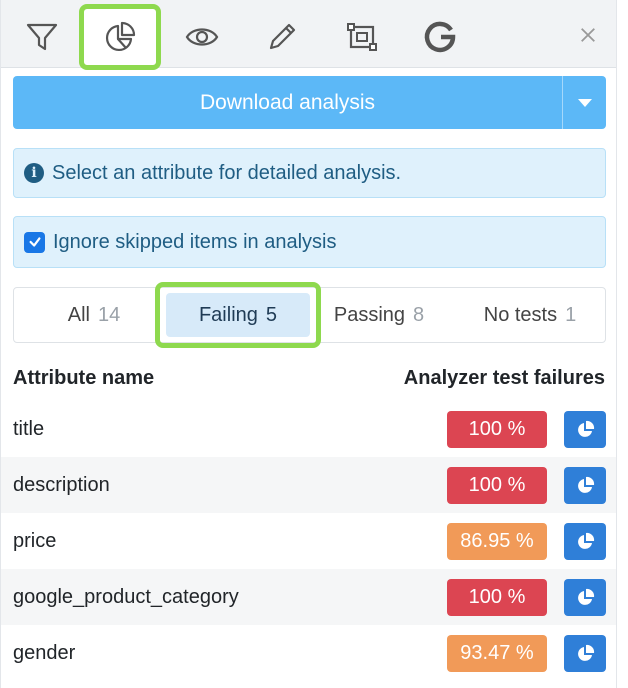 Image resolution: width=628 pixels, height=688 pixels. What do you see at coordinates (419, 314) in the screenshot?
I see `tab-passing-count: 8` at bounding box center [419, 314].